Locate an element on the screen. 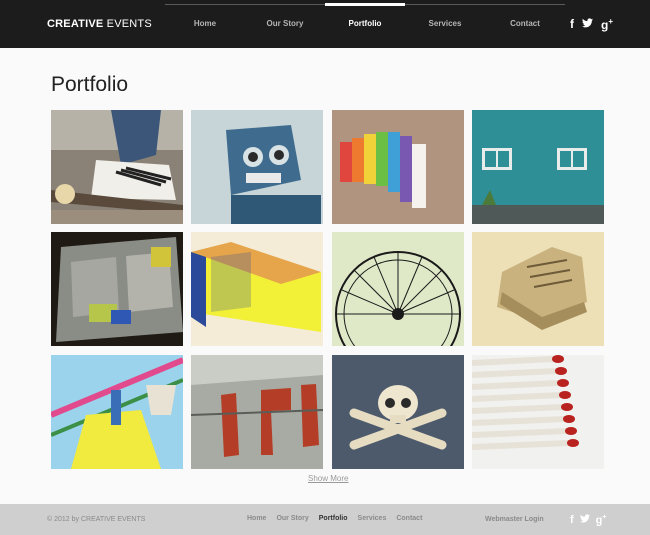 This screenshot has height=535, width=650. portfolio-tile-ferris-wheel is located at coordinates (398, 289).